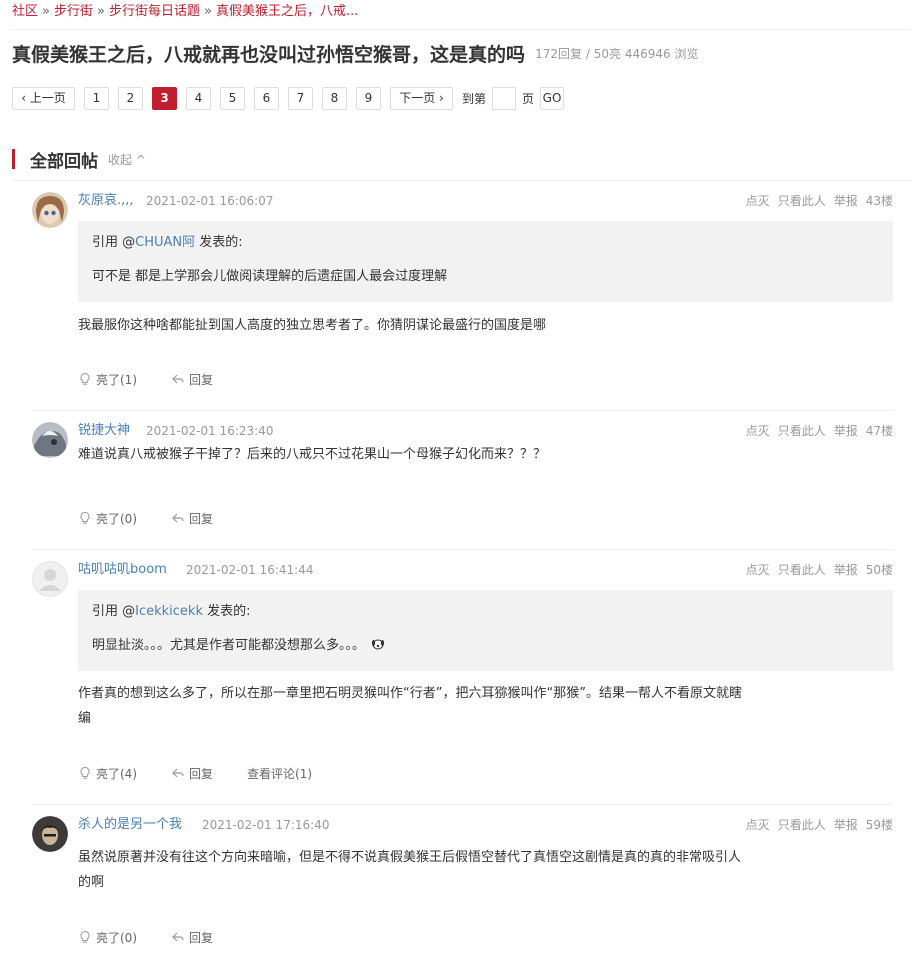 The height and width of the screenshot is (972, 921). I want to click on post-actions: 点灭 只看此人 举报 50楼, so click(815, 570).